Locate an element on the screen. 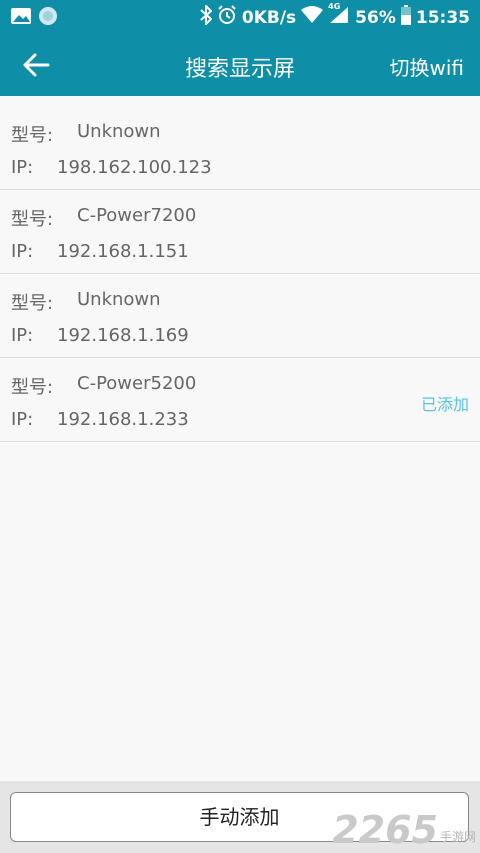 The width and height of the screenshot is (480, 853). device-status-added: 已添加 is located at coordinates (444, 404).